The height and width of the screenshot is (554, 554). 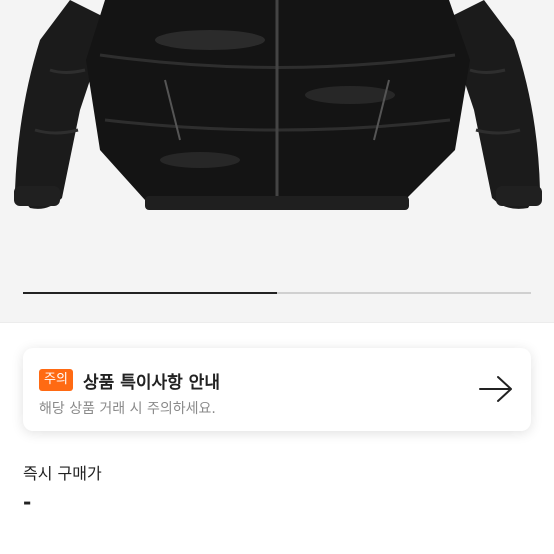 What do you see at coordinates (27, 502) in the screenshot?
I see `price-value: -` at bounding box center [27, 502].